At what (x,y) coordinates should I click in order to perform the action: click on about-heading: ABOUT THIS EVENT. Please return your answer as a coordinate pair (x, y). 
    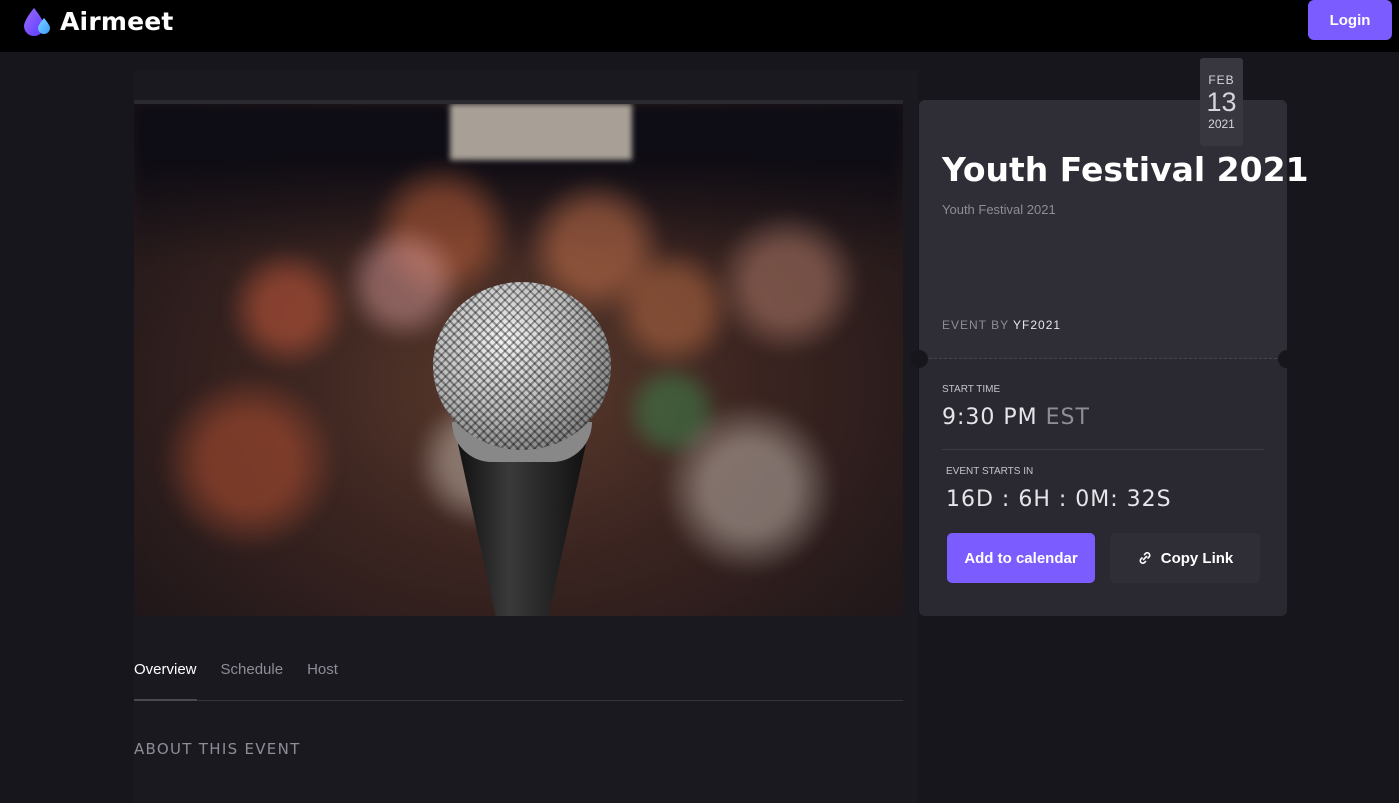
    Looking at the image, I should click on (217, 749).